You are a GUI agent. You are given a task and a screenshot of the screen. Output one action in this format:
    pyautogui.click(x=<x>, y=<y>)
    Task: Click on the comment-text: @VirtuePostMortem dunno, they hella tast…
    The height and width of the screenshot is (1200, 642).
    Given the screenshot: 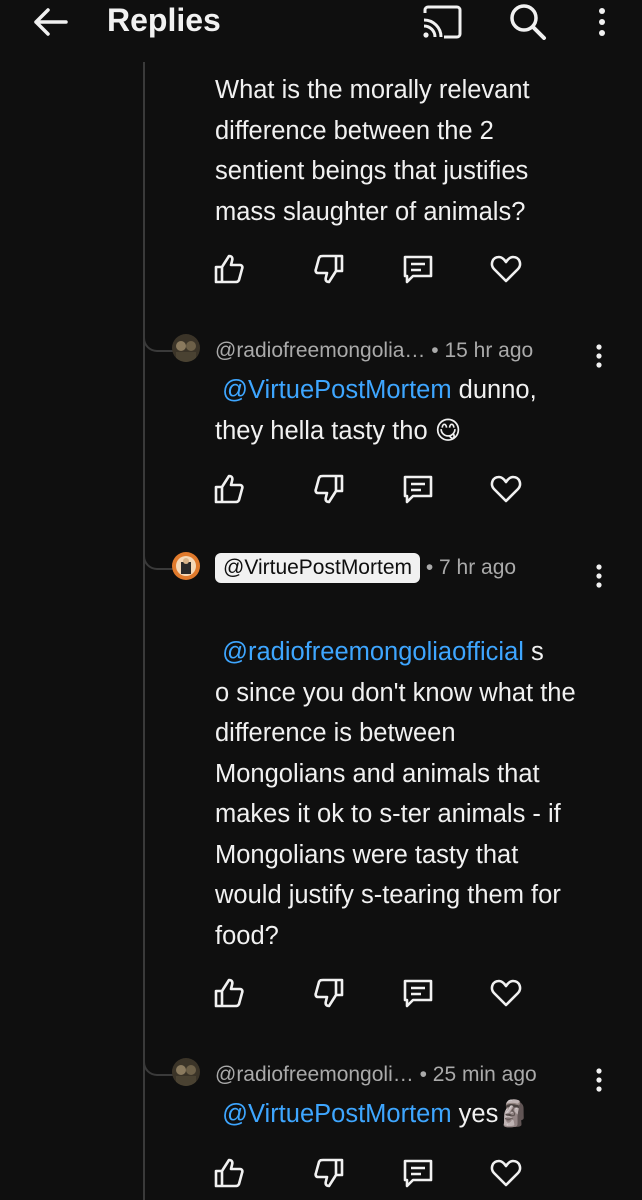 What is the action you would take?
    pyautogui.click(x=401, y=410)
    